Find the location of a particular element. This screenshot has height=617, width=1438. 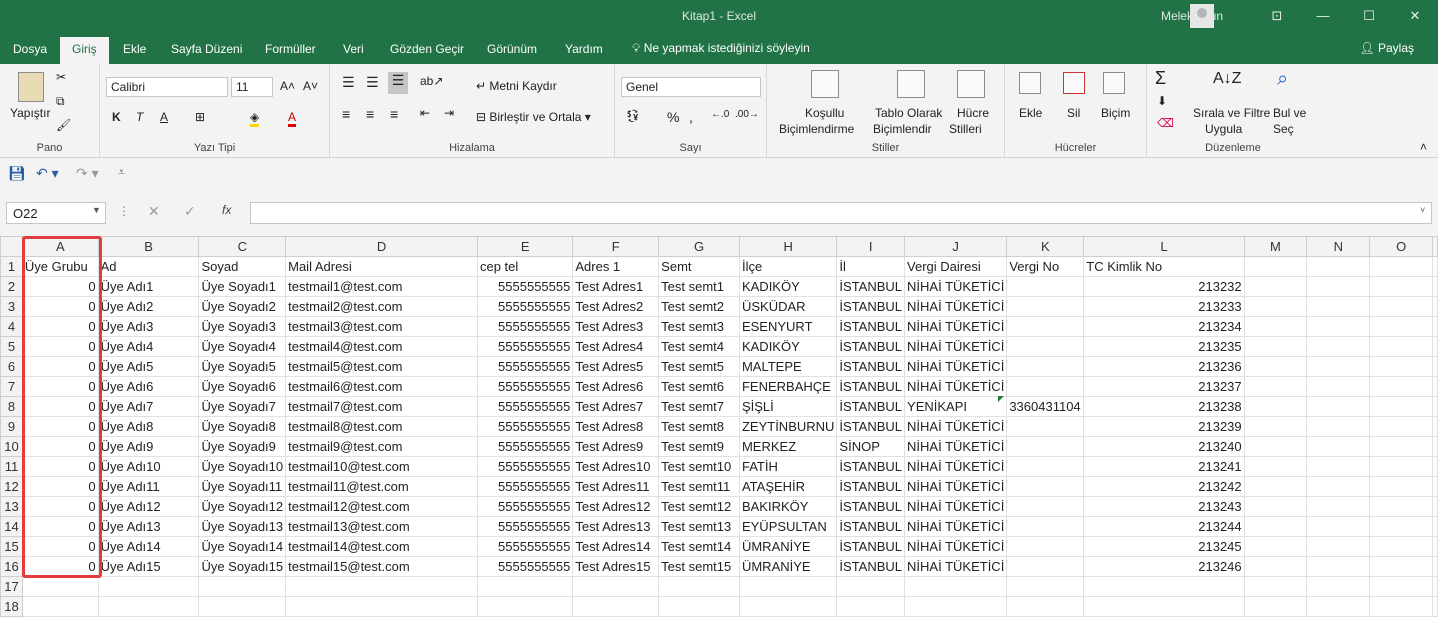

align-bottom-icon: ☰ is located at coordinates (398, 83).